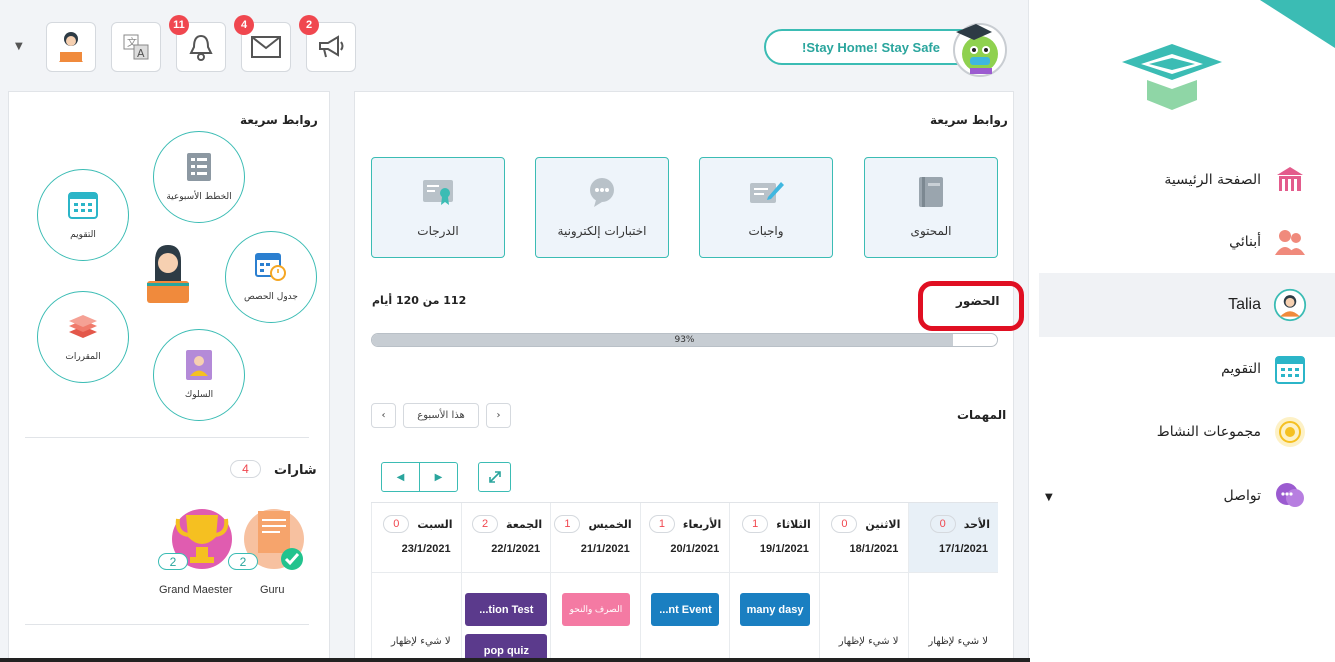 This screenshot has width=1335, height=662. I want to click on attendance-summary: 112 من 120 أيام, so click(419, 300).